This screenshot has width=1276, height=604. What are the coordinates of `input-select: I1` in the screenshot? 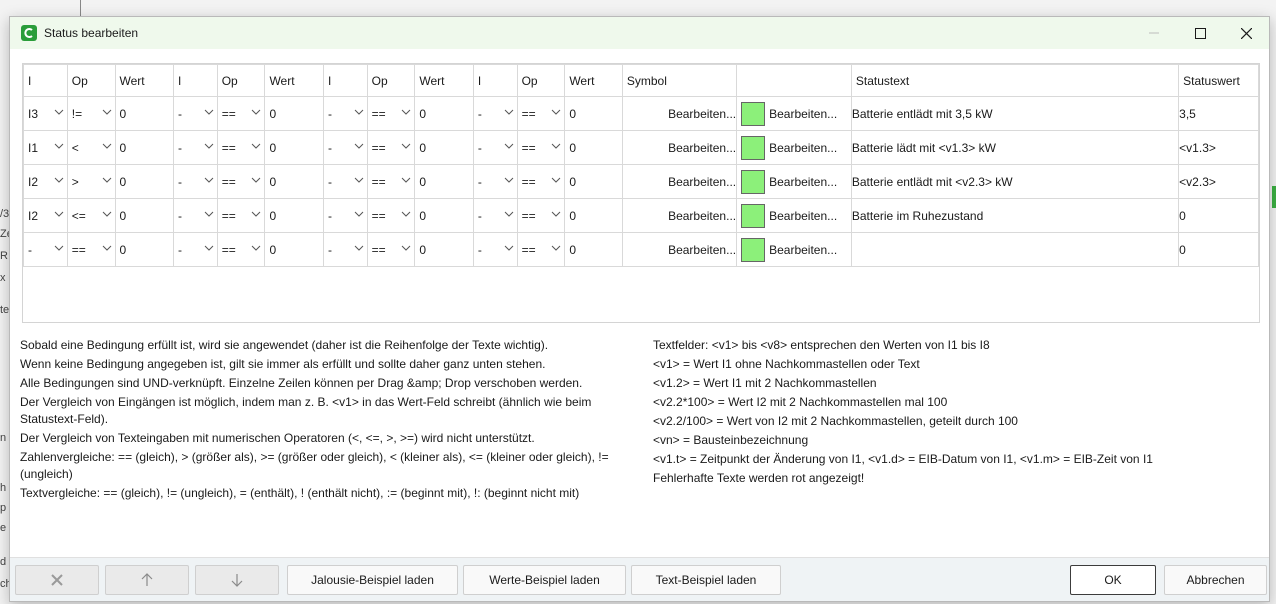 It's located at (45, 147).